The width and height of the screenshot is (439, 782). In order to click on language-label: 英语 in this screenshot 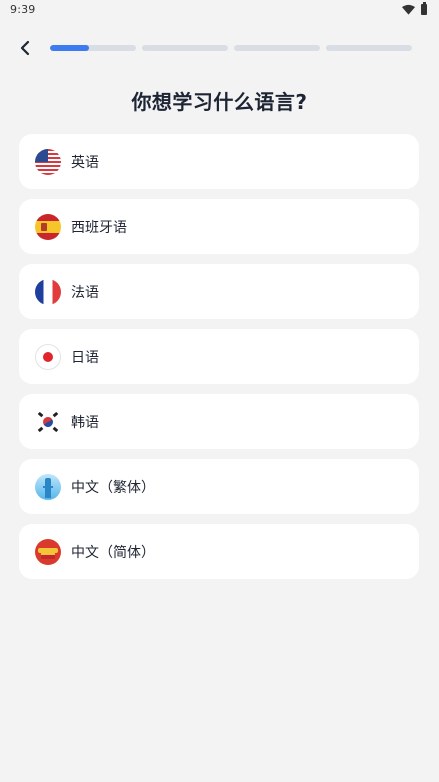, I will do `click(85, 162)`.